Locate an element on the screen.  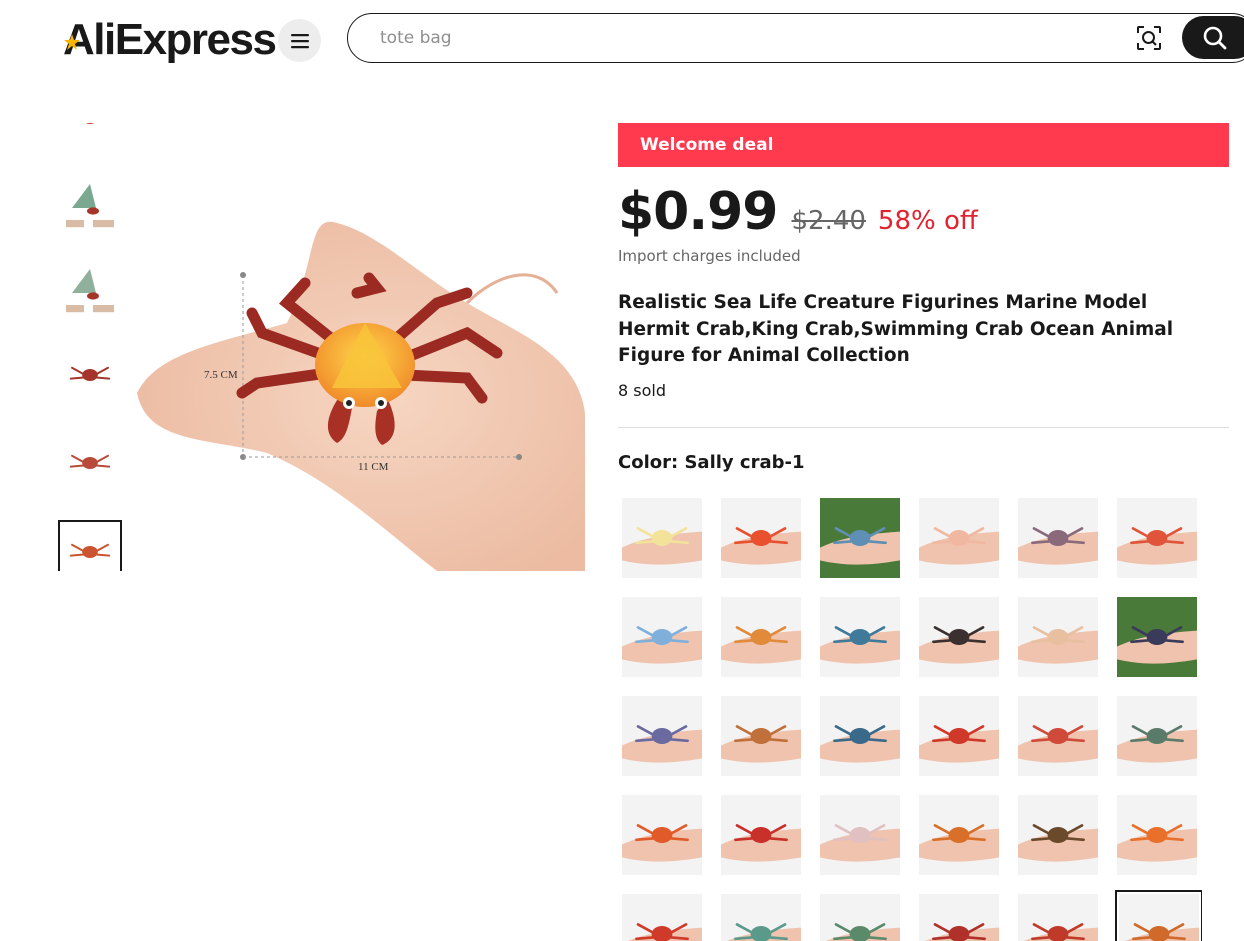
logo-star-icon is located at coordinates (72, 42).